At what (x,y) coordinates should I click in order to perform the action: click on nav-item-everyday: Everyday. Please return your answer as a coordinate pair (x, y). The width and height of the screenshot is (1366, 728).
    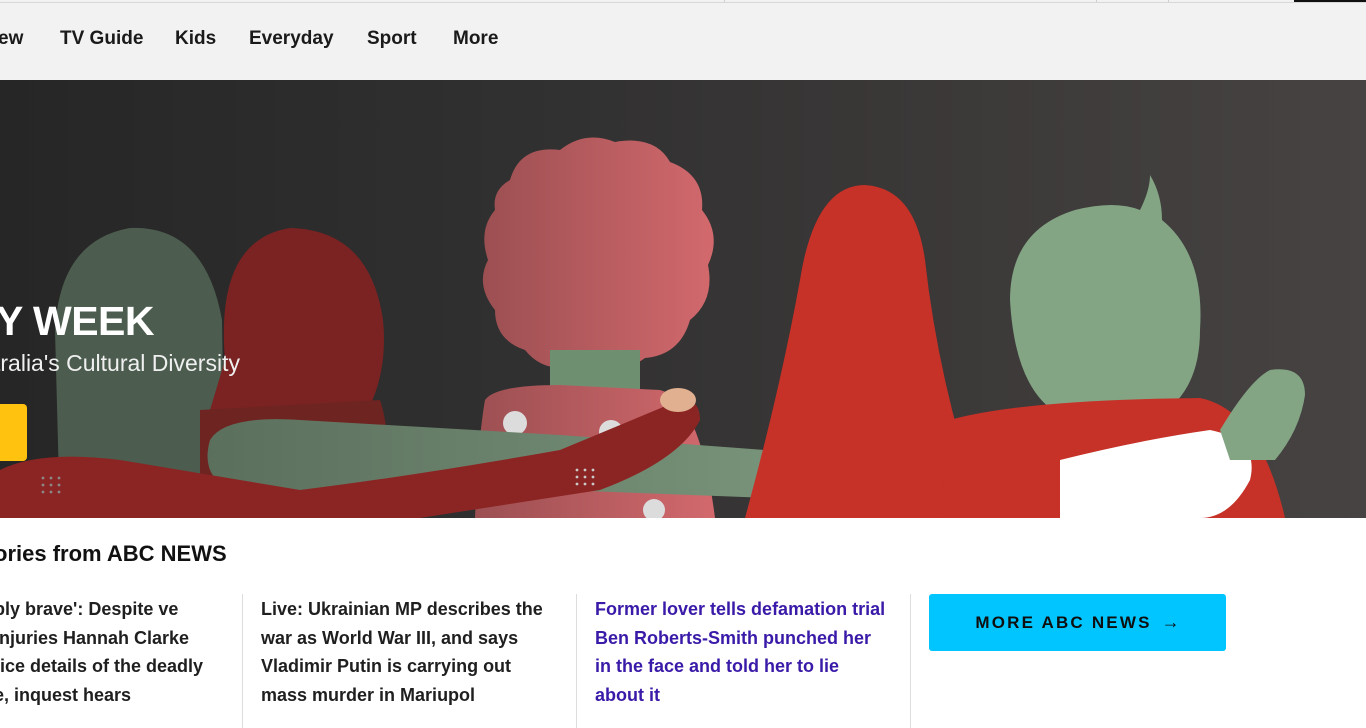
    Looking at the image, I should click on (291, 39).